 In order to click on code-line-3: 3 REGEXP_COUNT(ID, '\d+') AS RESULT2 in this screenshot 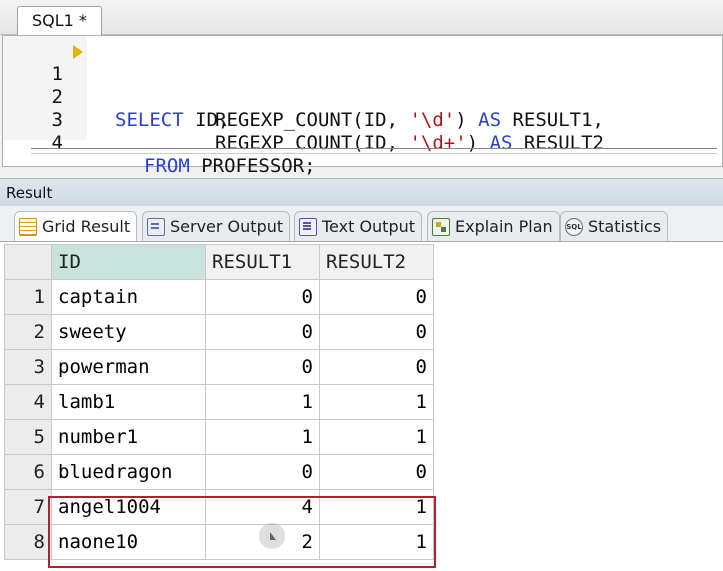, I will do `click(360, 120)`.